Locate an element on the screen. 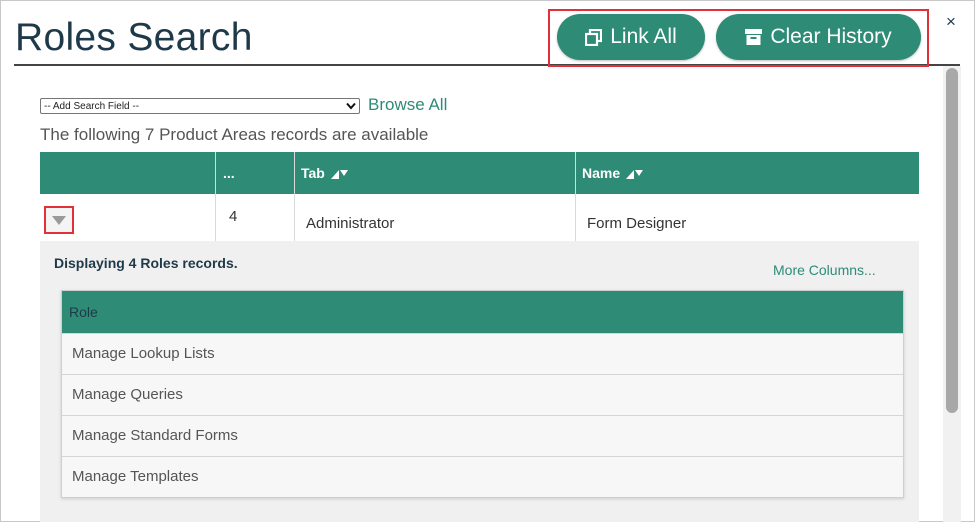  column-header-name: Name is located at coordinates (747, 173).